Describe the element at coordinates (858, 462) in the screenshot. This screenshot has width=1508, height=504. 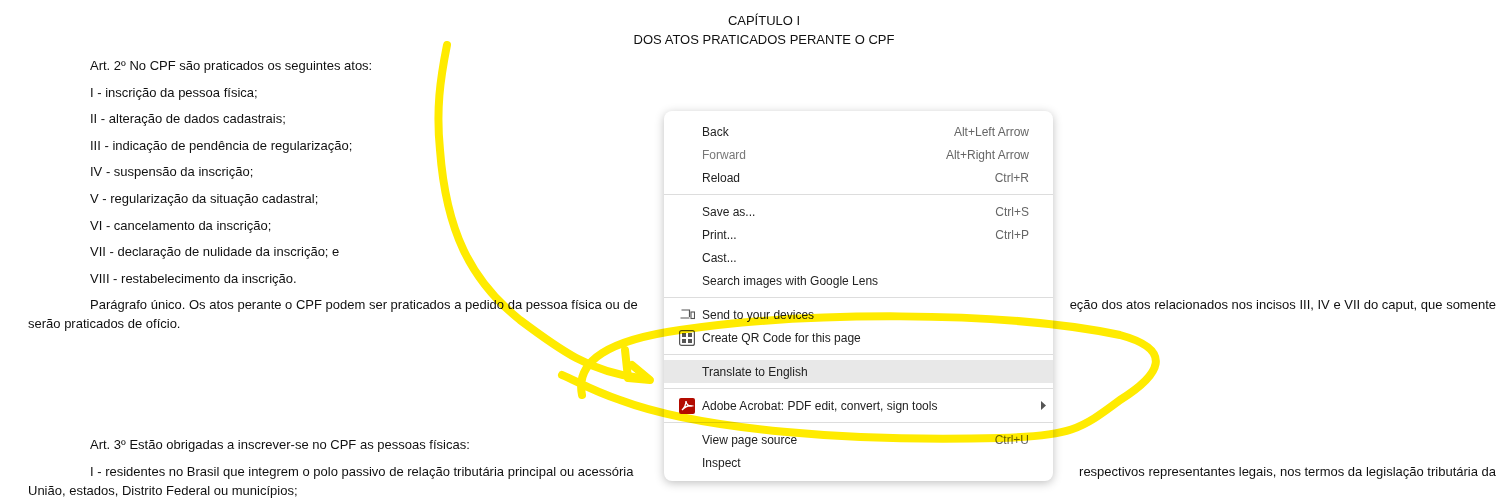
I see `menu-item: Inspect` at that location.